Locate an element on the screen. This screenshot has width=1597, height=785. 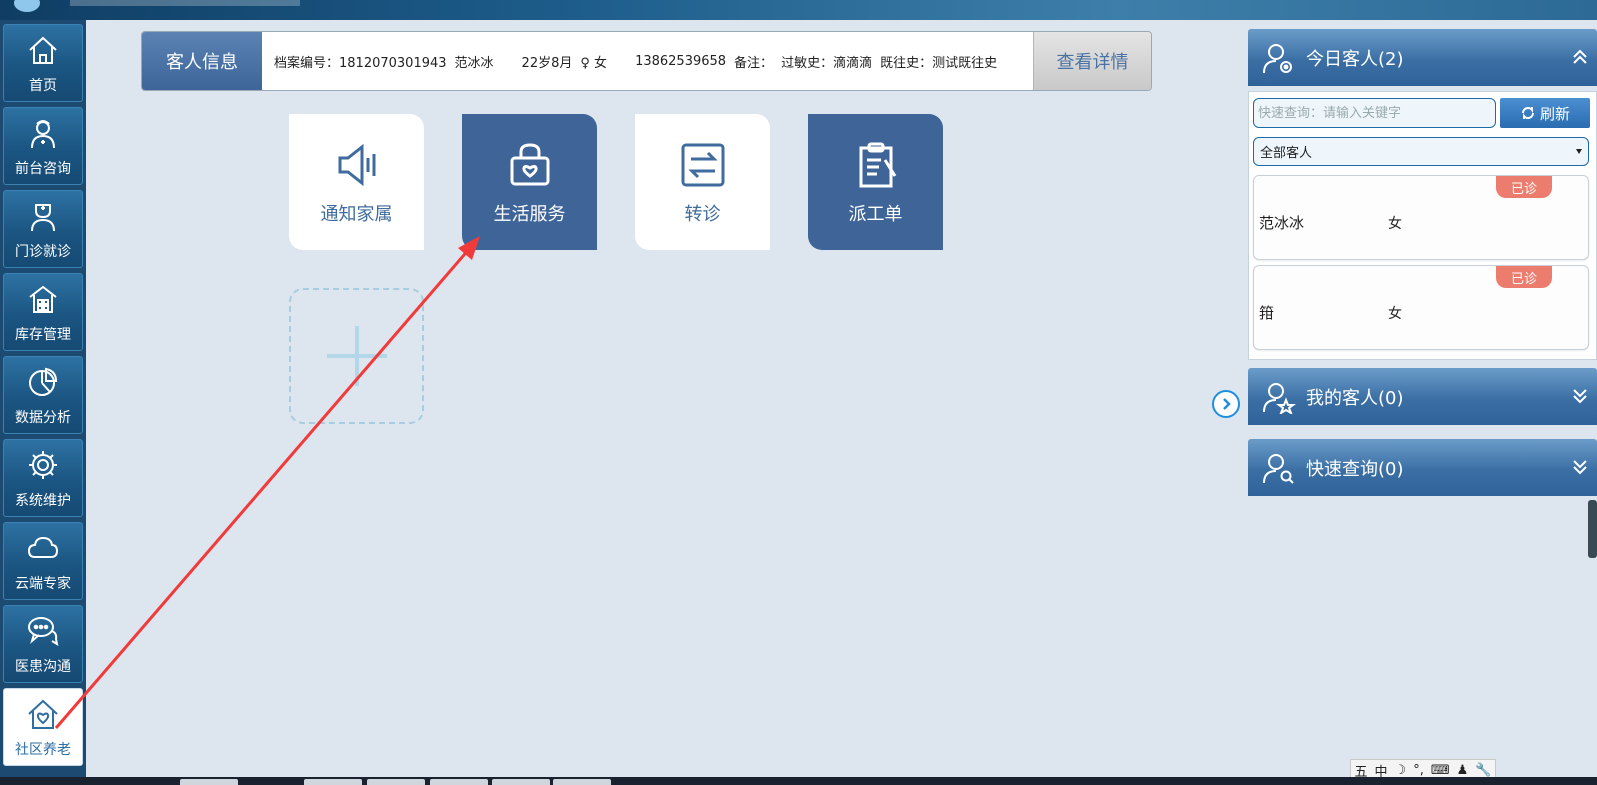
sidebar-item-label: 首页 is located at coordinates (43, 86).